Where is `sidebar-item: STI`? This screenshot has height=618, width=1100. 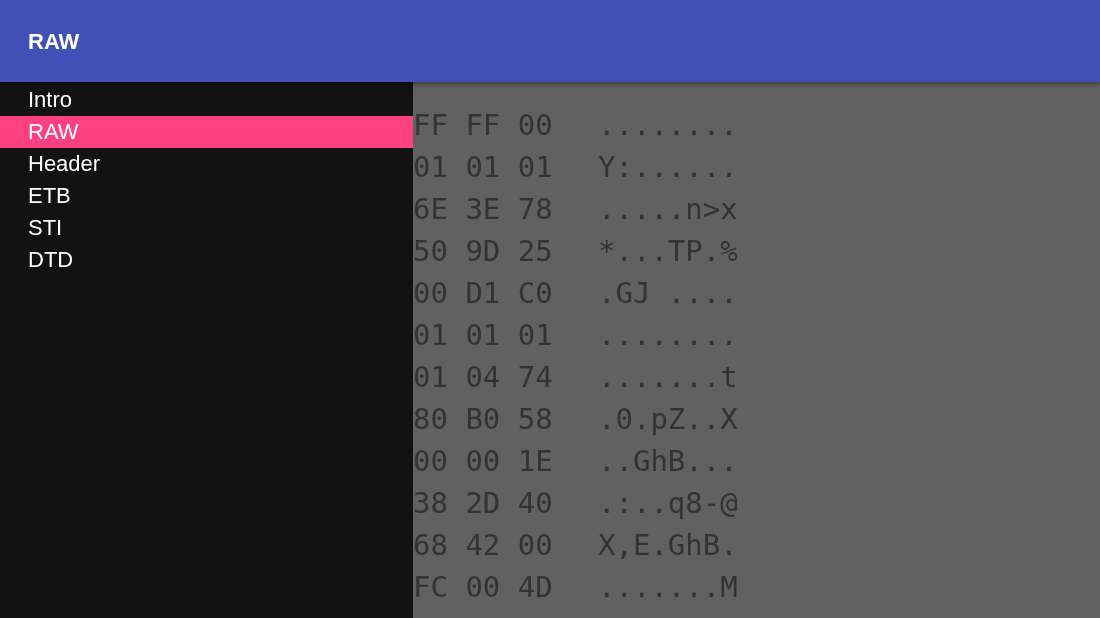
sidebar-item: STI is located at coordinates (206, 228).